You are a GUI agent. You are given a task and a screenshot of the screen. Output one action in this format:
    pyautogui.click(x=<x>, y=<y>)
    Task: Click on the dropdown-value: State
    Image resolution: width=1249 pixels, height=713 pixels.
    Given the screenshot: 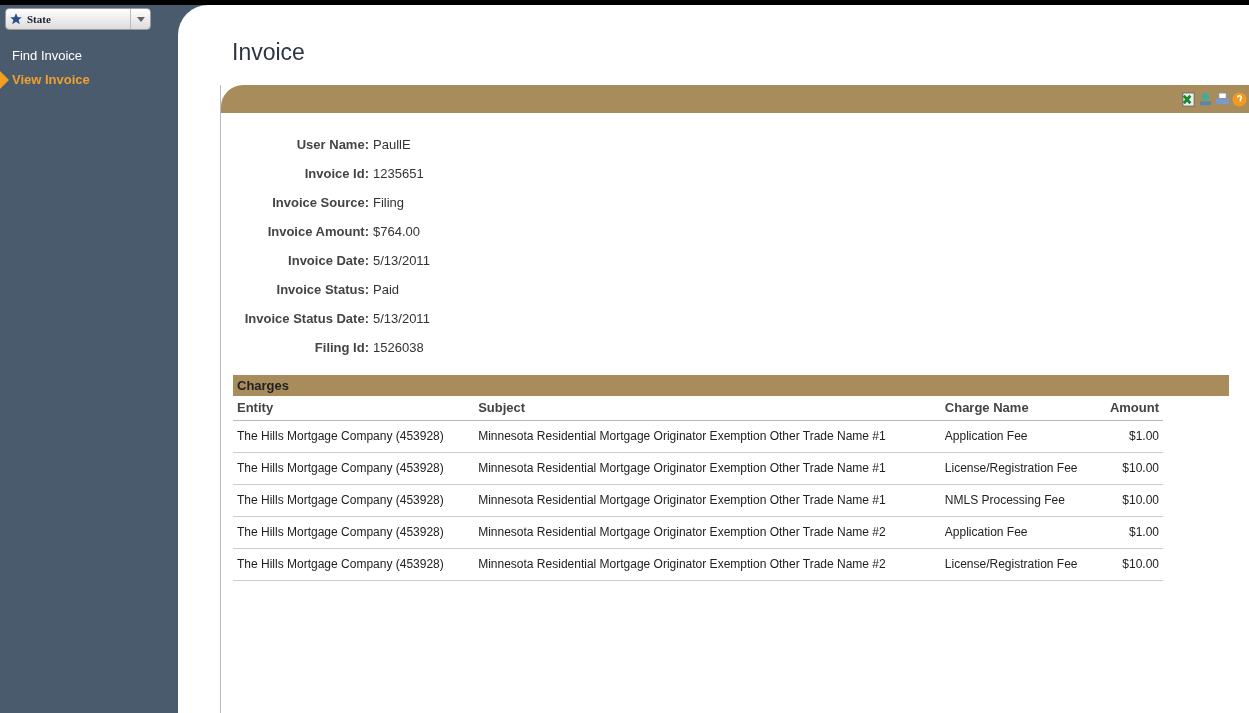 What is the action you would take?
    pyautogui.click(x=39, y=19)
    